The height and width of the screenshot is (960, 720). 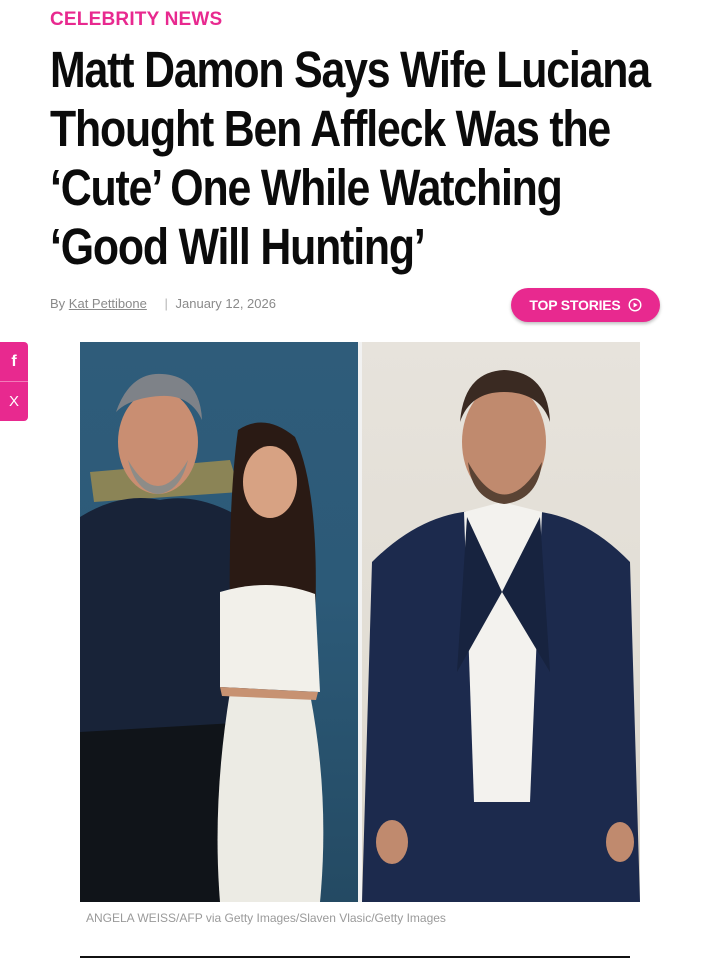 I want to click on byline: By Kat Pettibone | January 12, 2026, so click(x=163, y=303).